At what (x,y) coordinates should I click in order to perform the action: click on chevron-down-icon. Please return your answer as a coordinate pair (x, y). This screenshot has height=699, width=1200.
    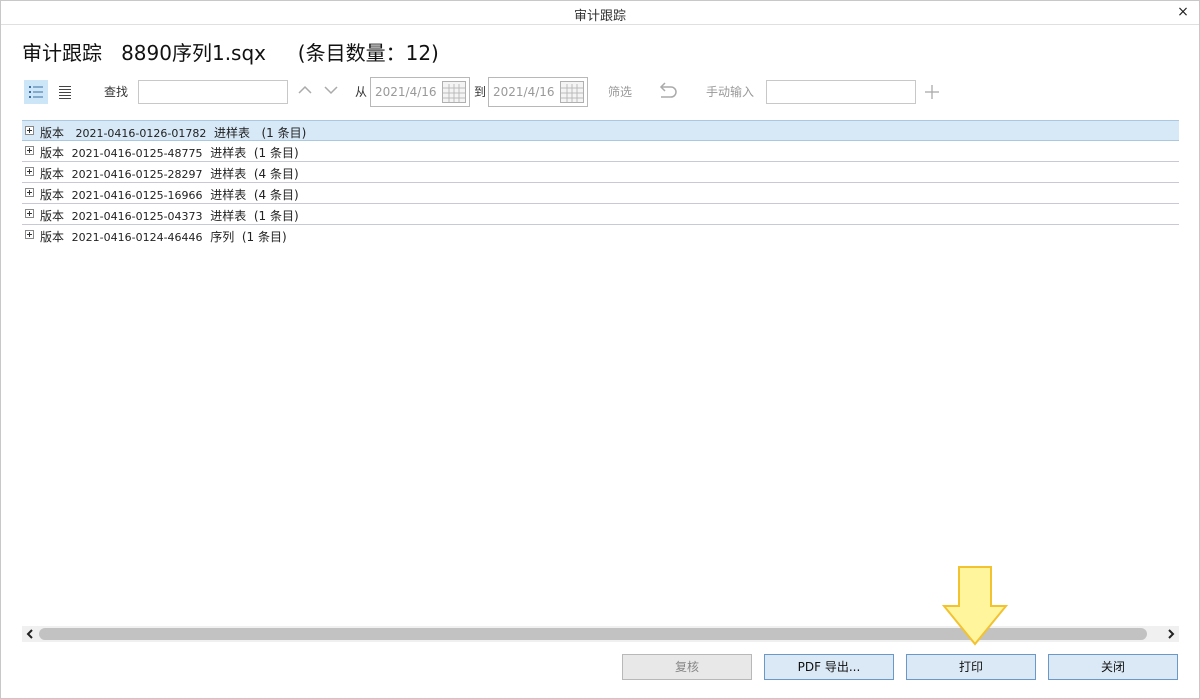
    Looking at the image, I should click on (331, 90).